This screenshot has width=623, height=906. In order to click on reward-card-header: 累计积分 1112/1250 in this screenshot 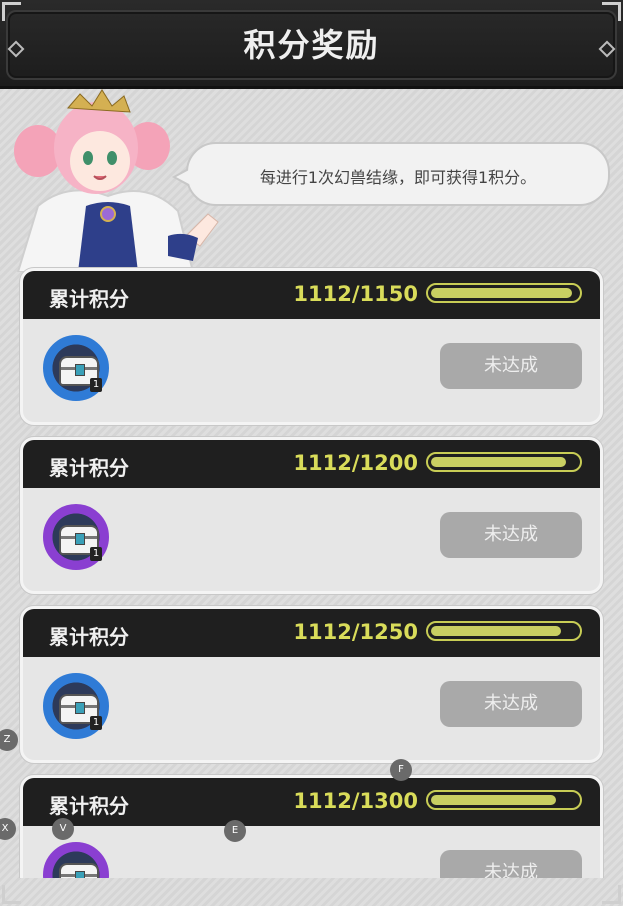, I will do `click(311, 633)`.